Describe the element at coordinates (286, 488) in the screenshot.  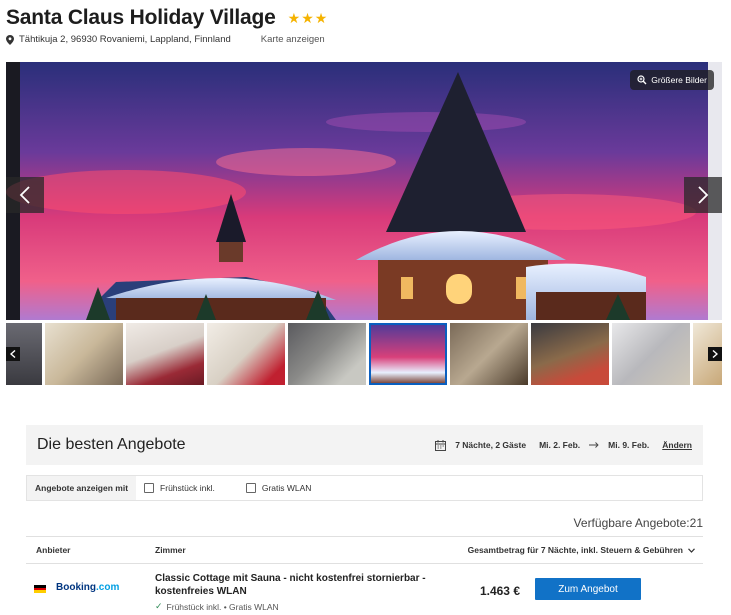
I see `filter-wifi-label: Gratis WLAN` at that location.